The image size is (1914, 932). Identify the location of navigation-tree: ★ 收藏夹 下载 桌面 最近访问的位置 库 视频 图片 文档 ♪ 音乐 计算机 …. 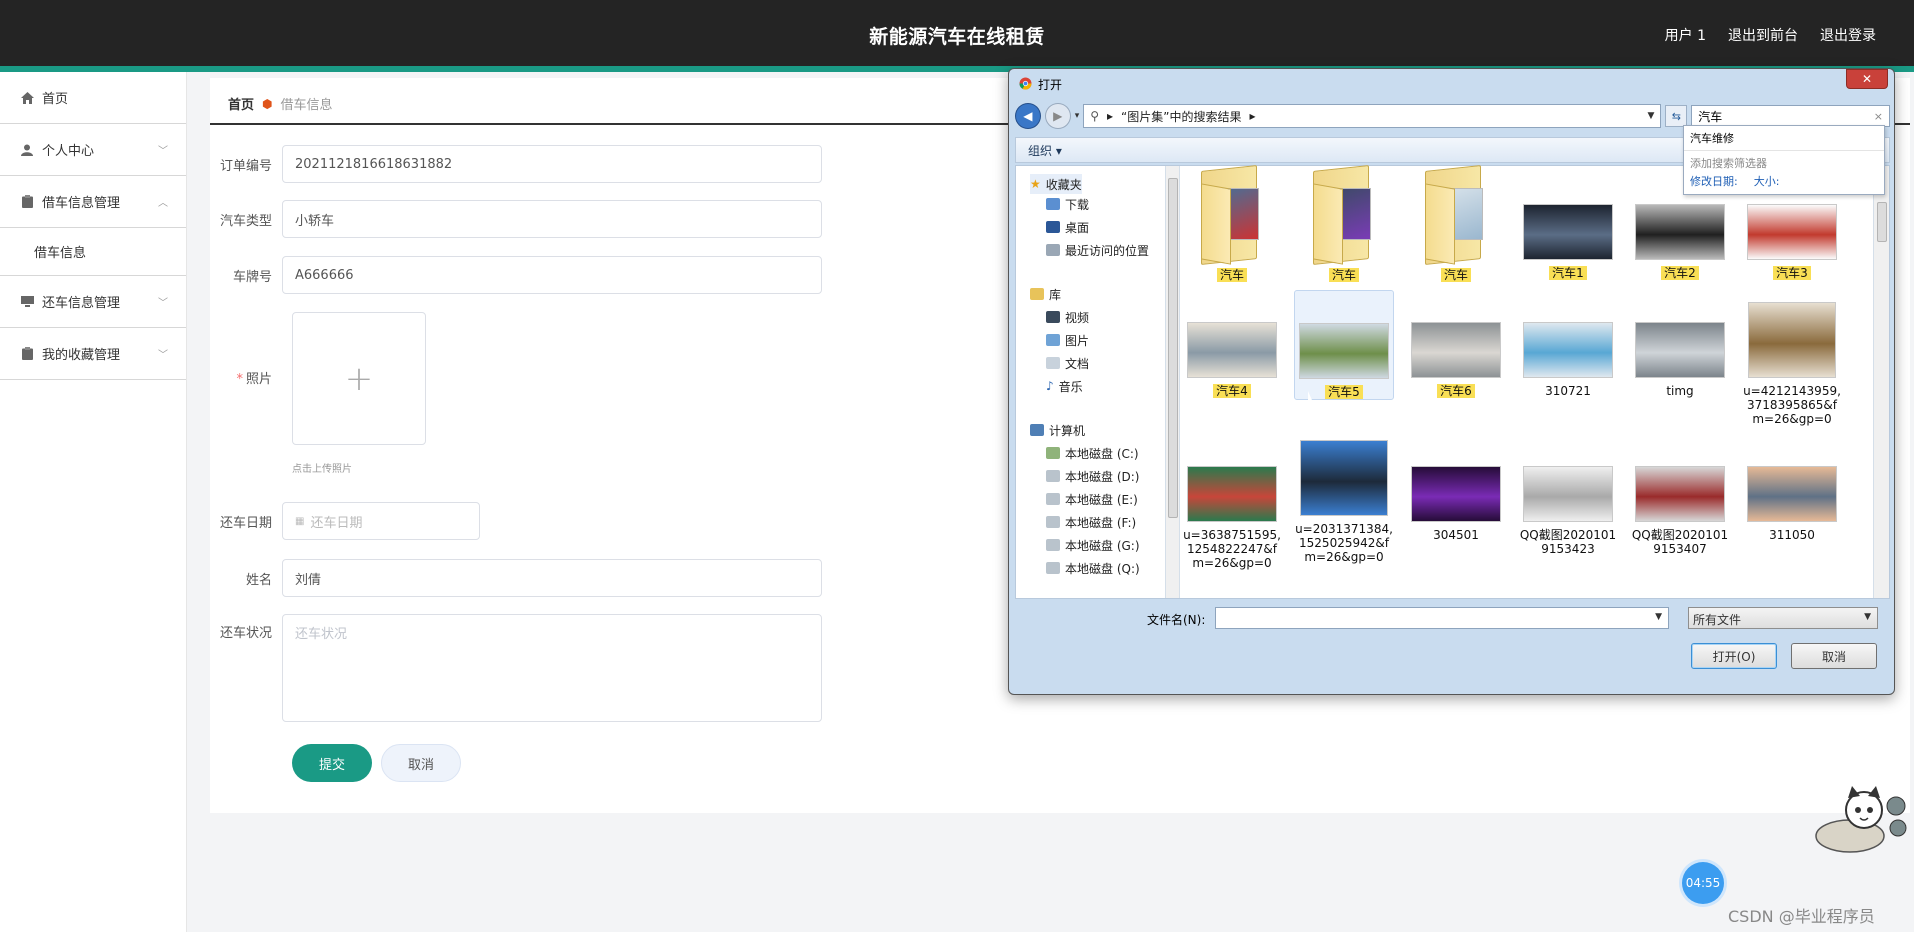
(1091, 382).